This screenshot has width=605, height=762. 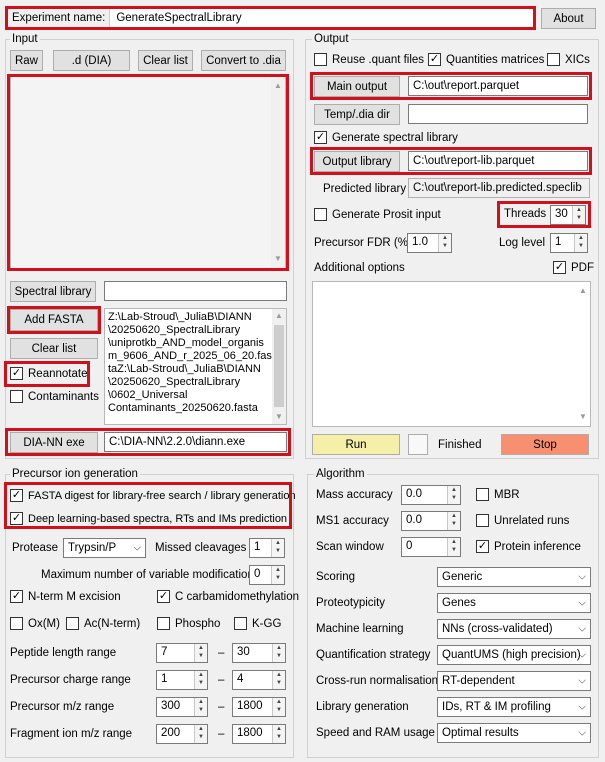 What do you see at coordinates (243, 60) in the screenshot?
I see `convert-dia-button: Convert to .dia` at bounding box center [243, 60].